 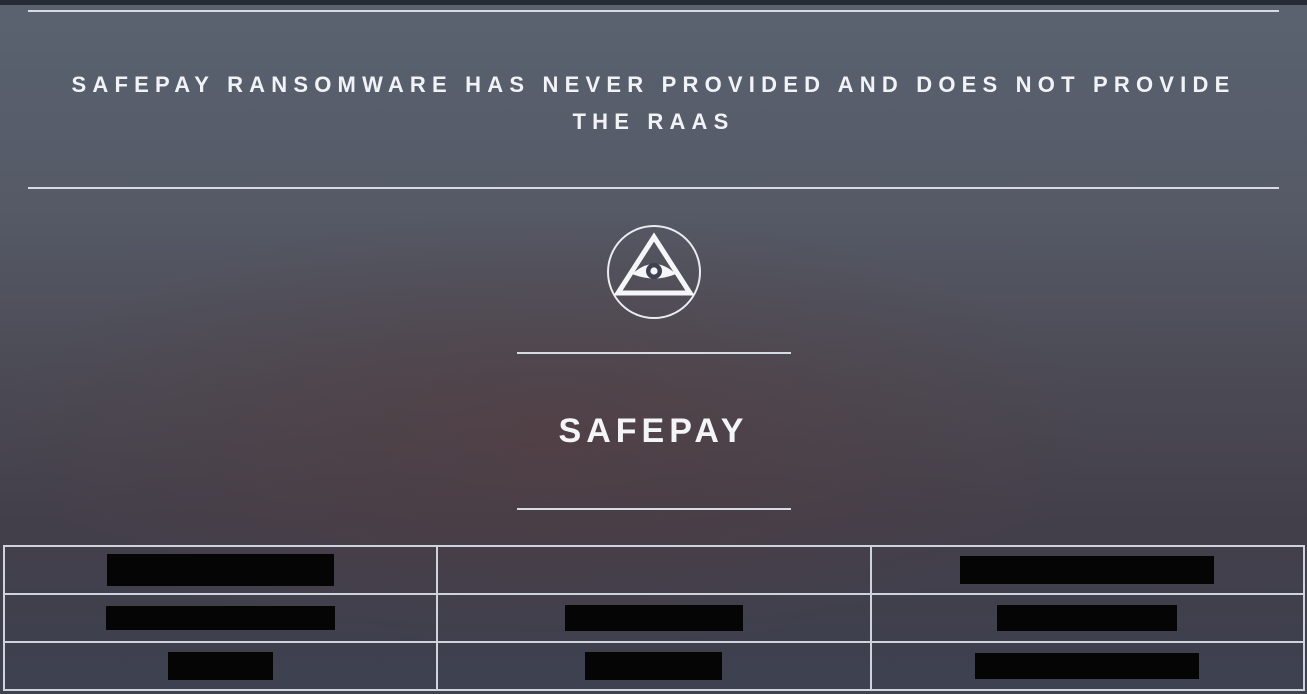 I want to click on brand-top-divider, so click(x=654, y=353).